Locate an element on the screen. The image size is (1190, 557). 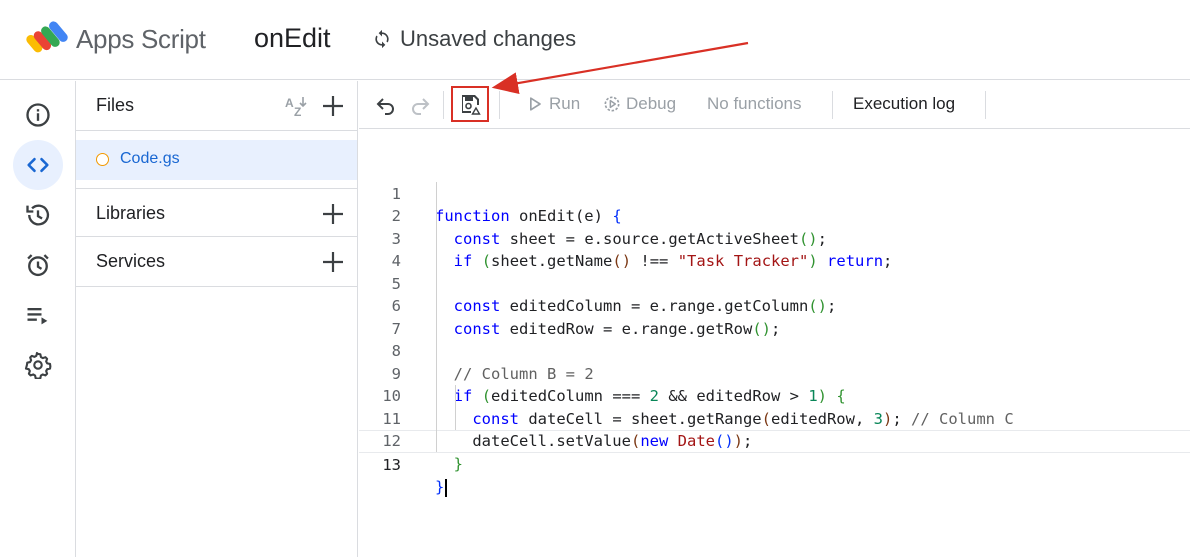
code-line: 7 is located at coordinates (774, 316).